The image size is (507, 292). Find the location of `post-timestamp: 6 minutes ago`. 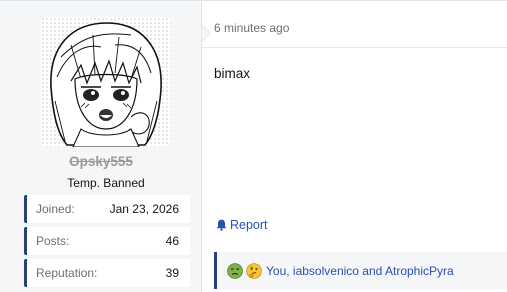

post-timestamp: 6 minutes ago is located at coordinates (251, 28).